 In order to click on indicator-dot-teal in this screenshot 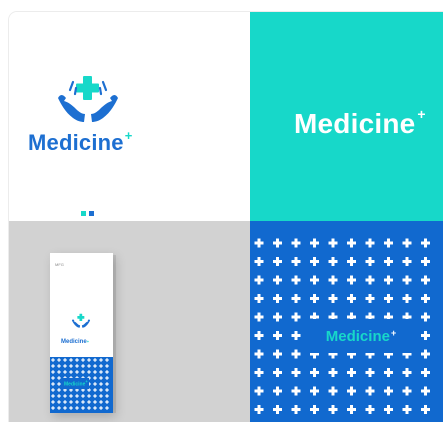, I will do `click(83, 213)`.